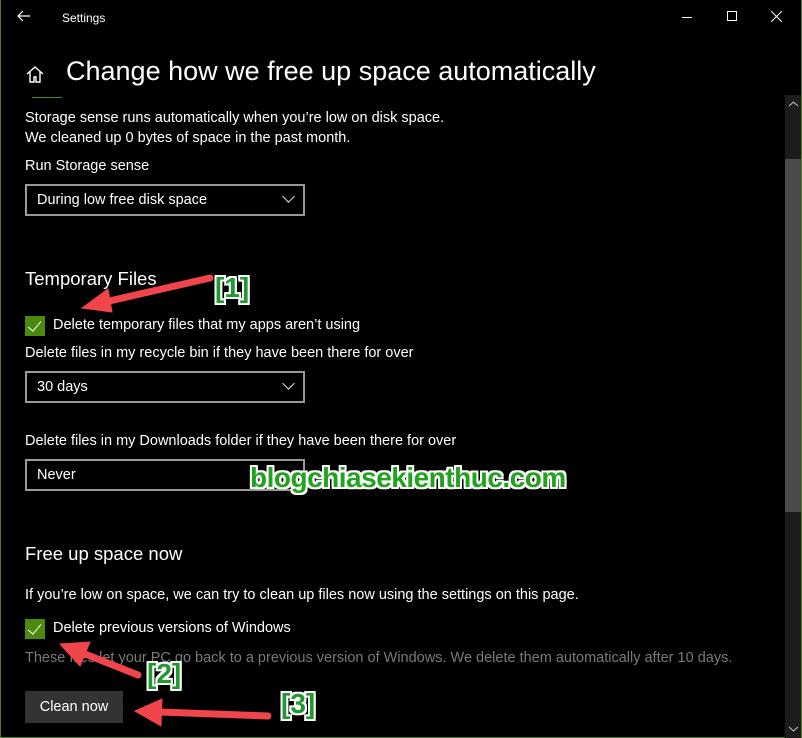 The image size is (802, 738). What do you see at coordinates (74, 654) in the screenshot?
I see `arrow-2-head` at bounding box center [74, 654].